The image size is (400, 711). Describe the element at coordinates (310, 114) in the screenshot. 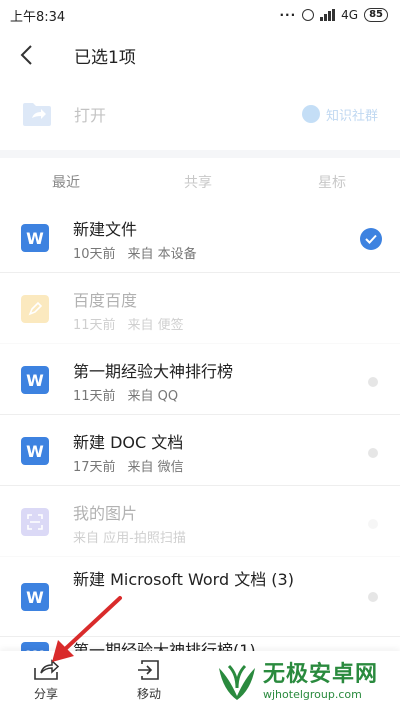

I see `knowledge-community-icon` at that location.